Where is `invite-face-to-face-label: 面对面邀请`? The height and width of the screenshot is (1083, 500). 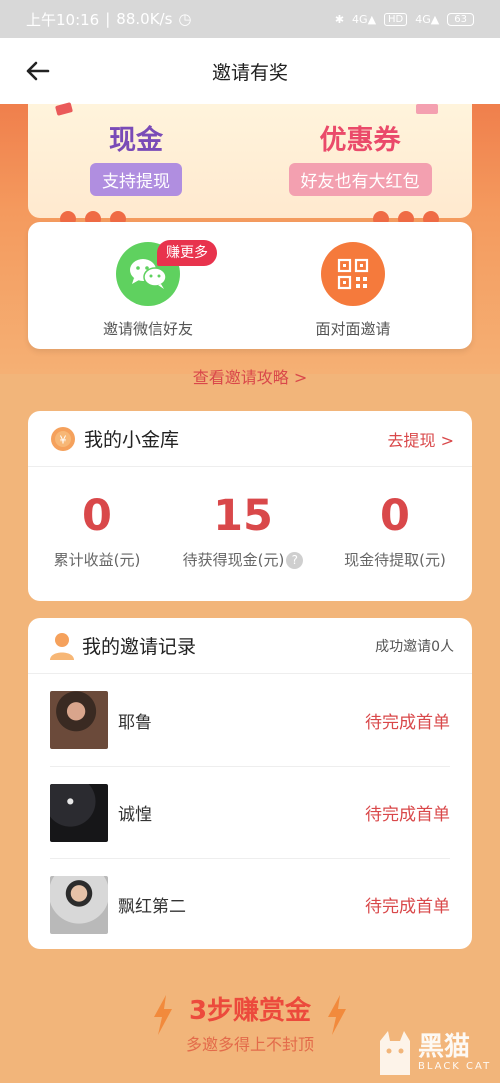 invite-face-to-face-label: 面对面邀请 is located at coordinates (353, 329).